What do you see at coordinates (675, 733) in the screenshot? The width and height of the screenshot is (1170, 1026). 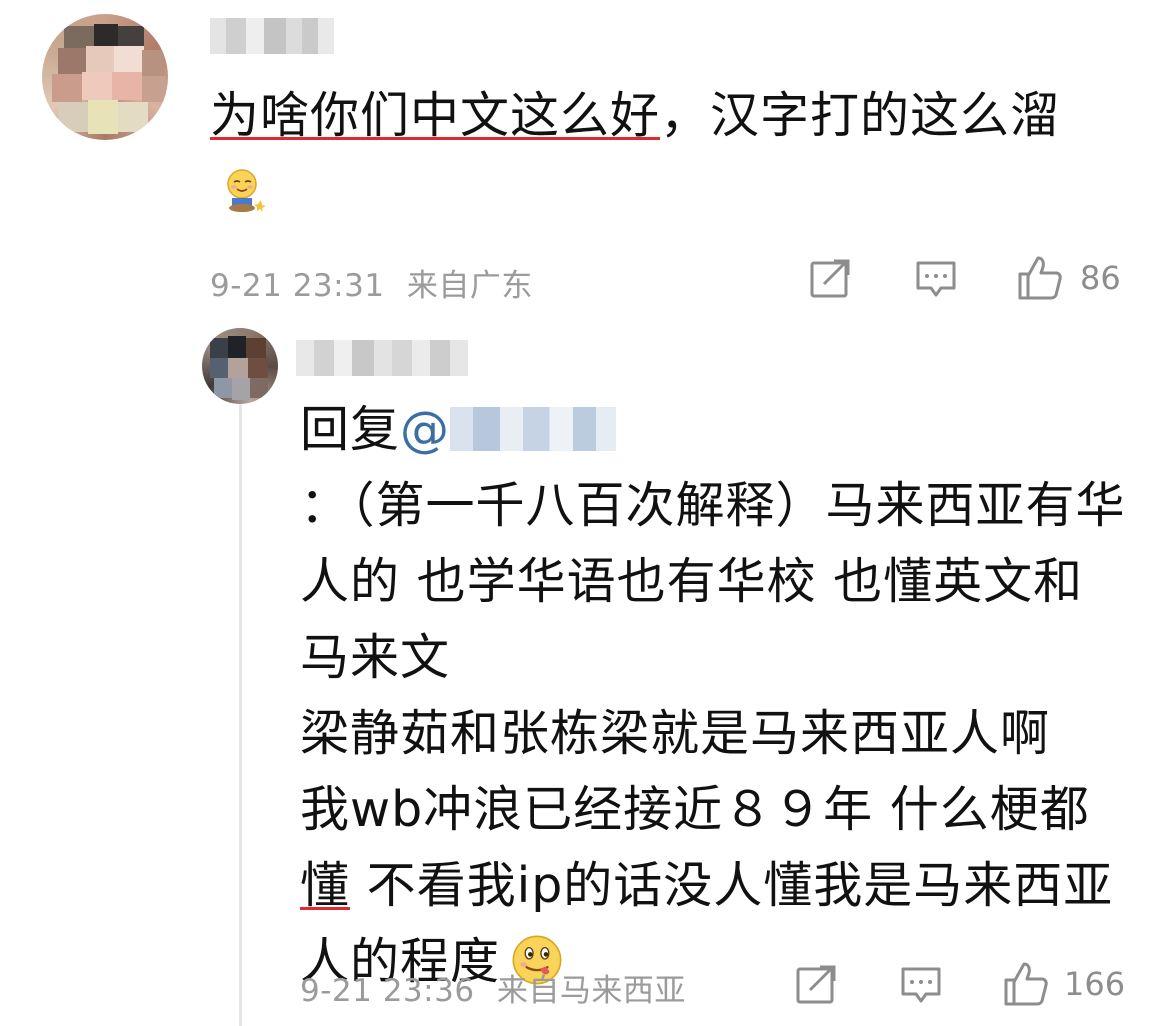 I see `comment-text-segment: 梁静茹和张栋梁就是马来西亚人啊` at bounding box center [675, 733].